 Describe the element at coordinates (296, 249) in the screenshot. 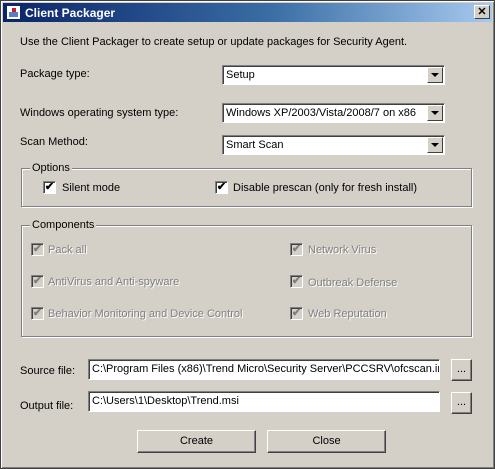

I see `network-virus-checkbox: ✔` at that location.